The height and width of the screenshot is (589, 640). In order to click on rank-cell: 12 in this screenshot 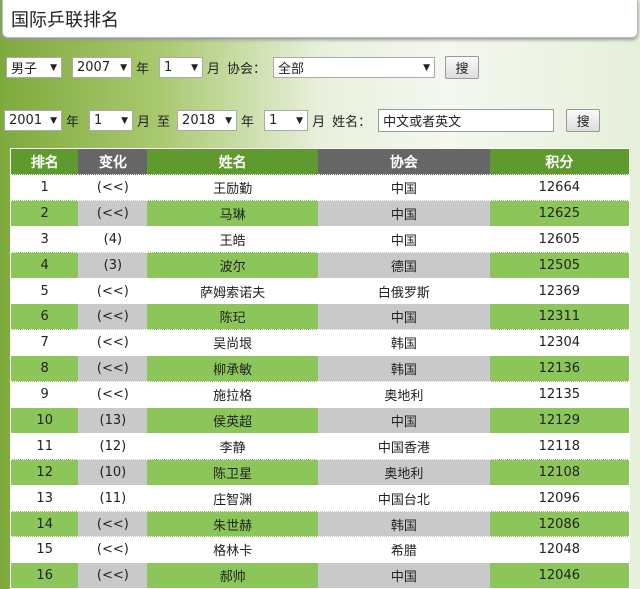, I will do `click(44, 472)`.